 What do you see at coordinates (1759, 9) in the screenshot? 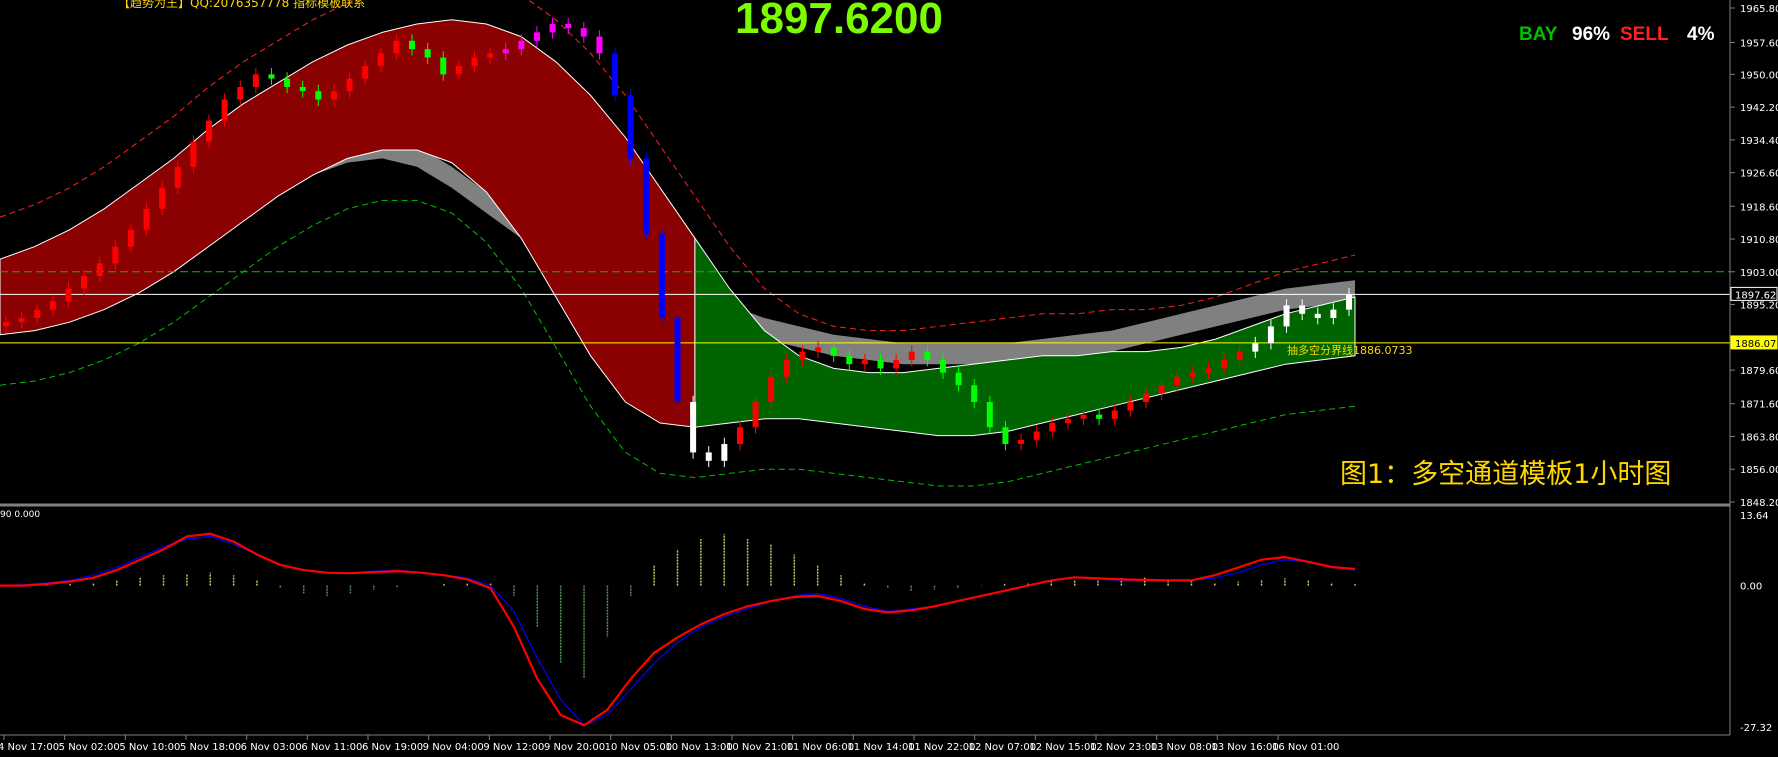
I see `y-tick-label: 1965.80` at bounding box center [1759, 9].